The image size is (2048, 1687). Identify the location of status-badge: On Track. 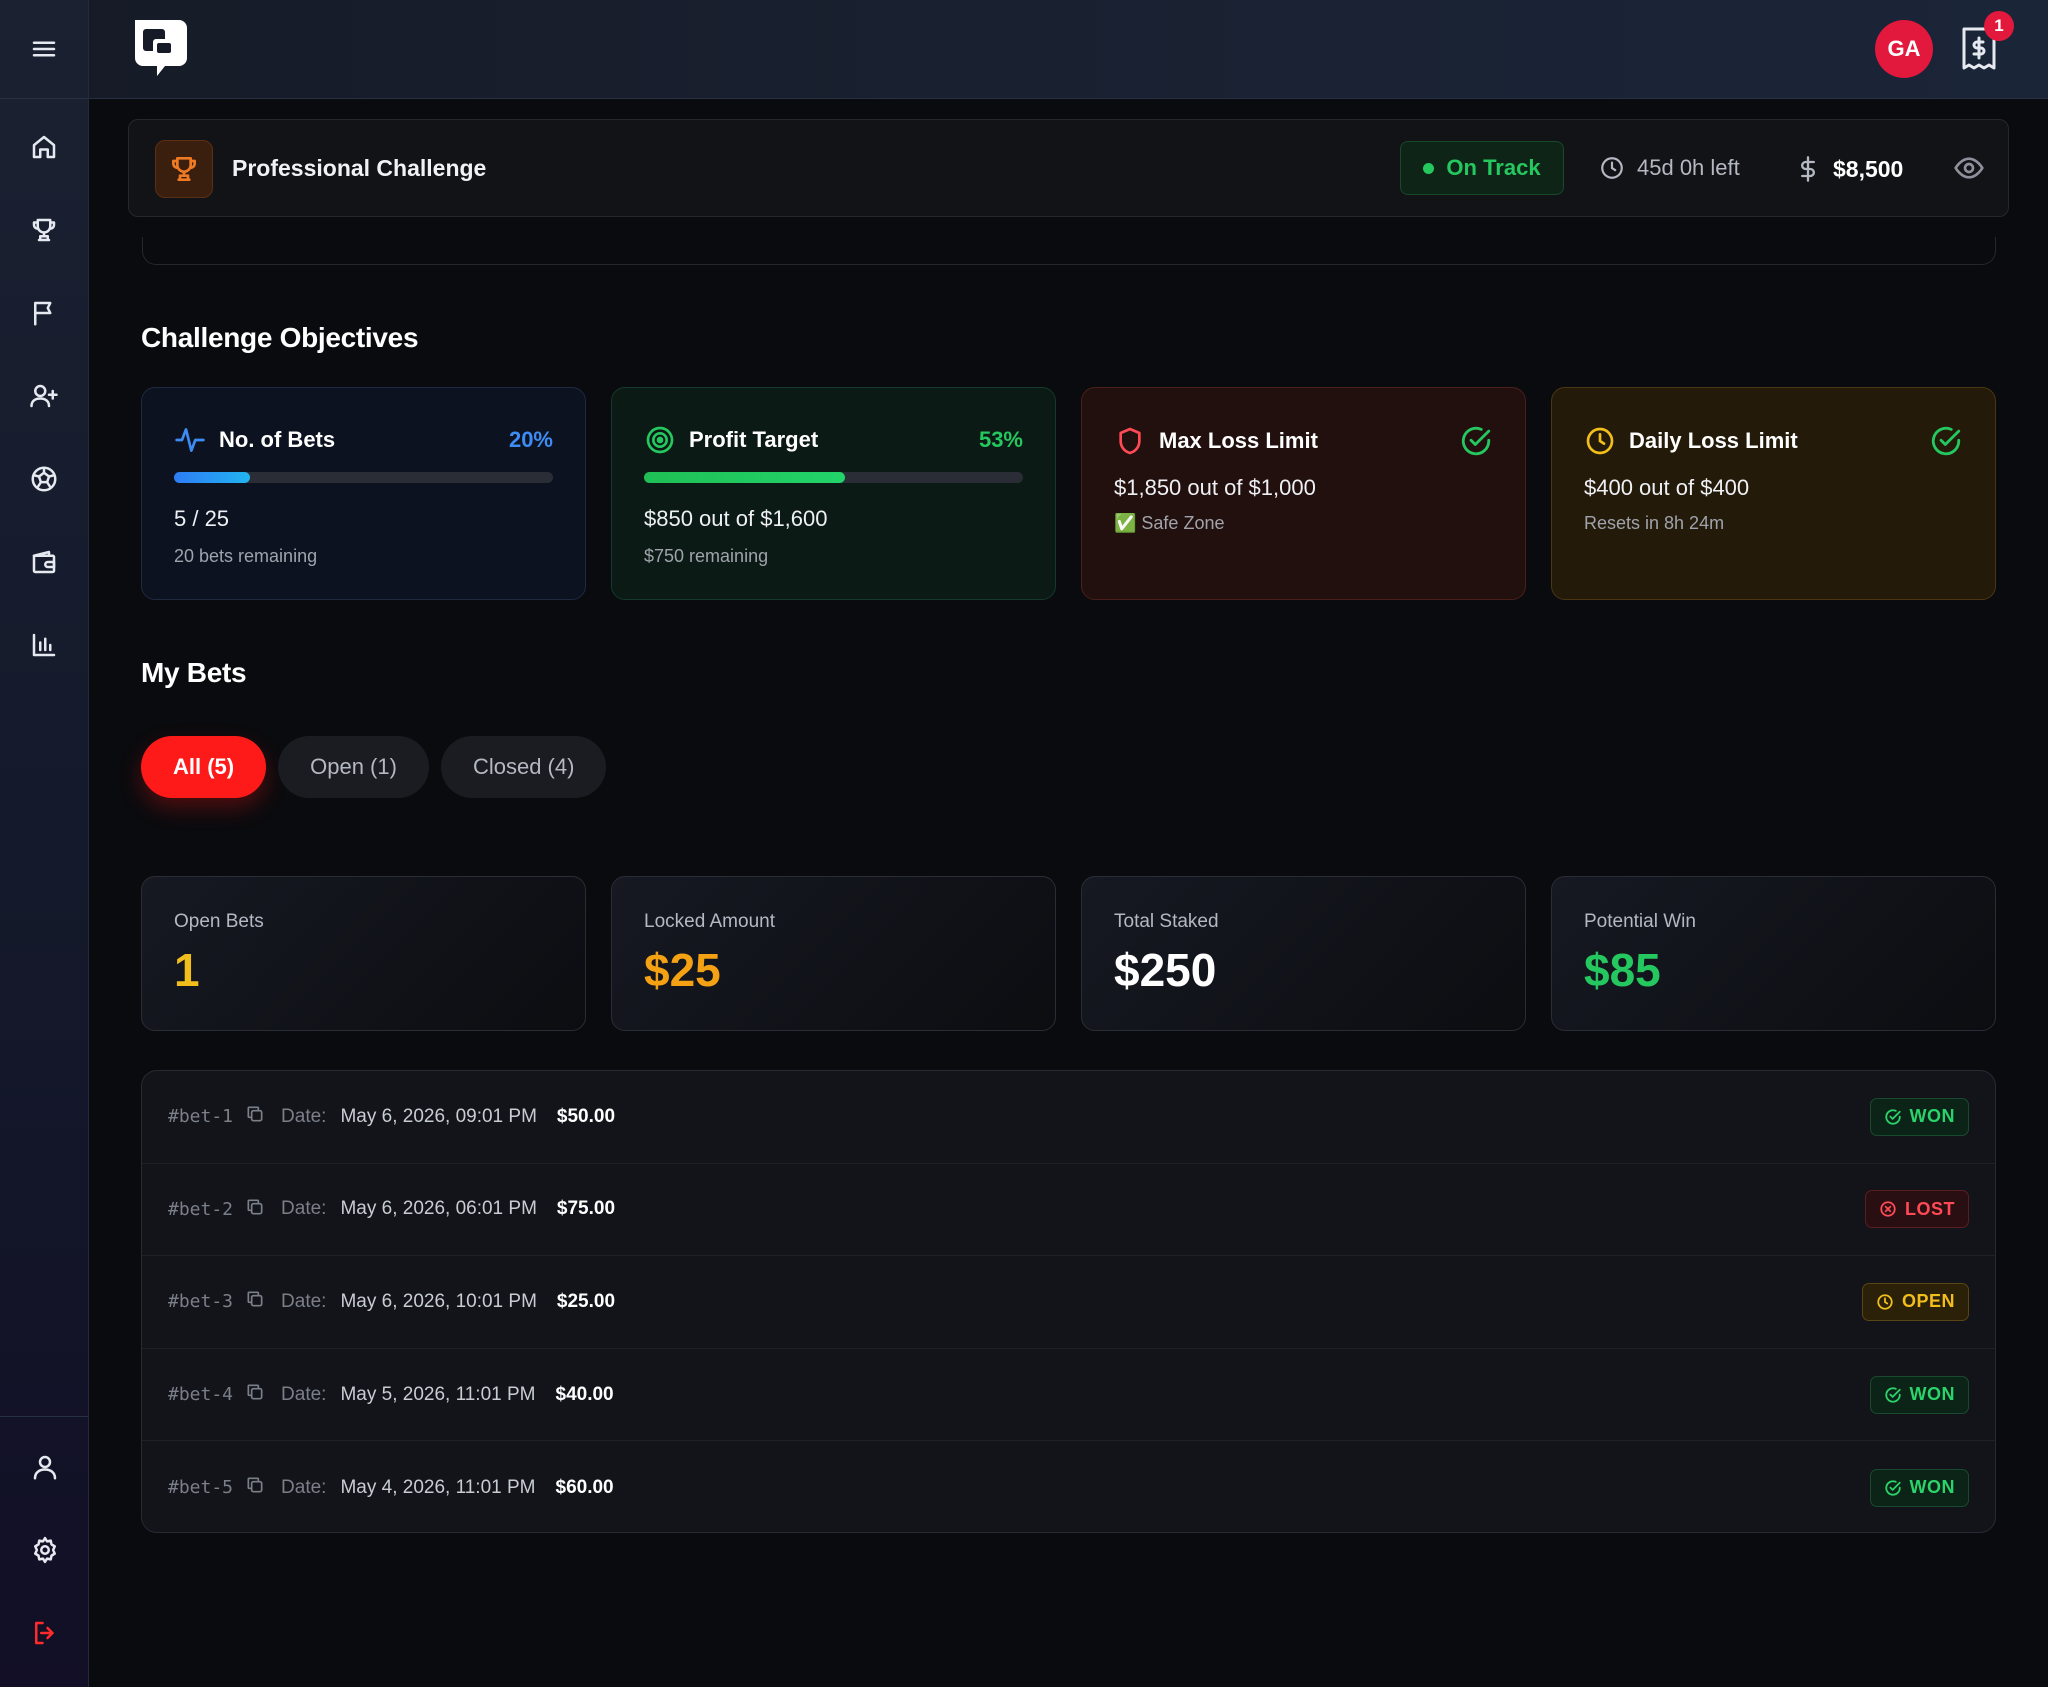
(1482, 168).